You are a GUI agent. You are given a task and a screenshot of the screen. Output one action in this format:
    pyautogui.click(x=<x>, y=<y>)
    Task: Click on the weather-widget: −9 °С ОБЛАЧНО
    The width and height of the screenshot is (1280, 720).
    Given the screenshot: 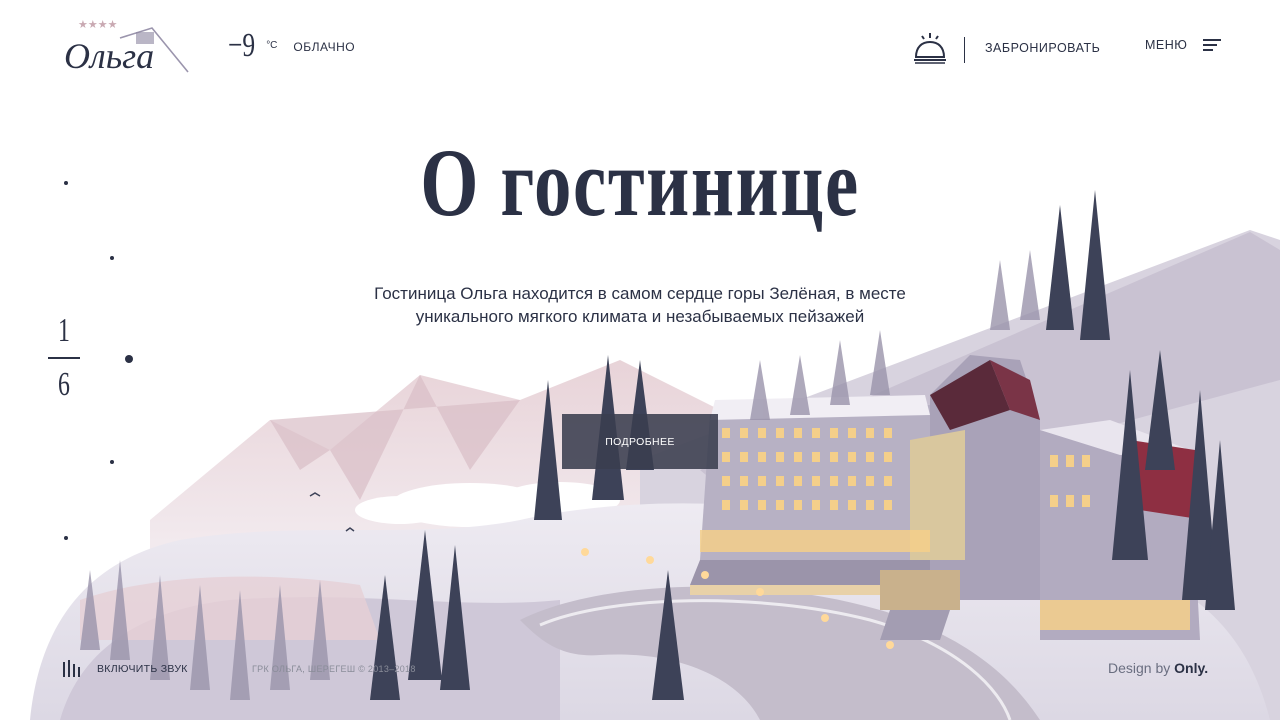 What is the action you would take?
    pyautogui.click(x=292, y=45)
    